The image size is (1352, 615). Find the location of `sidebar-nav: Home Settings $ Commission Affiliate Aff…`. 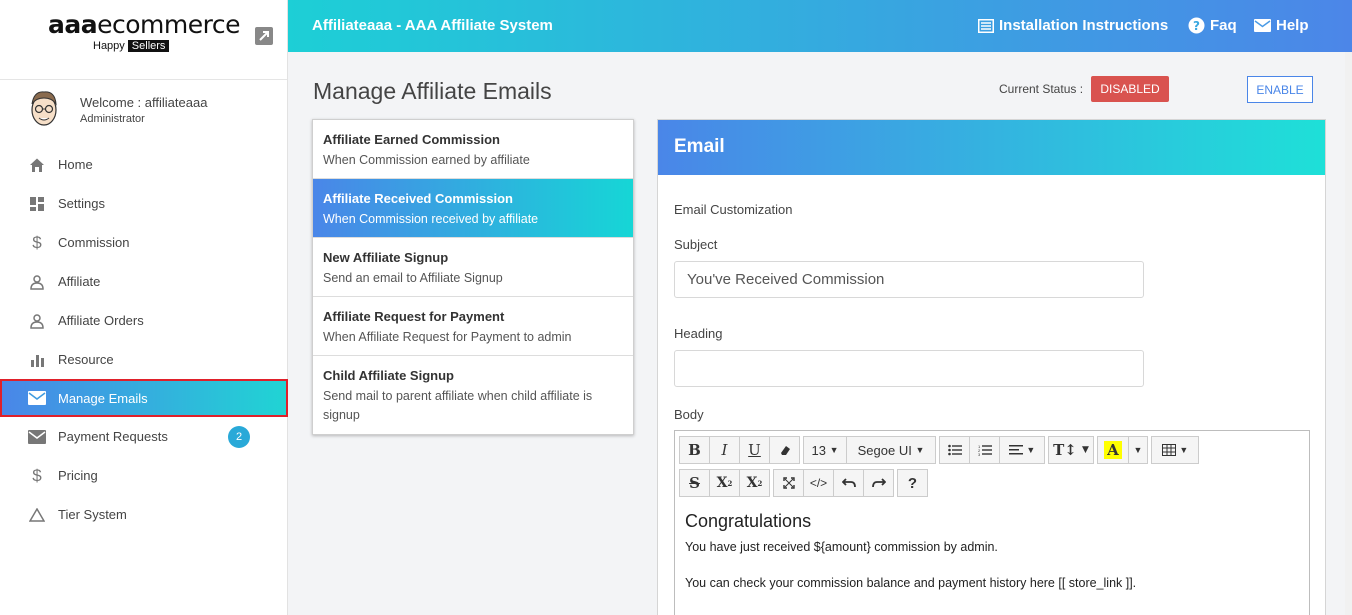

sidebar-nav: Home Settings $ Commission Affiliate Aff… is located at coordinates (144, 339).